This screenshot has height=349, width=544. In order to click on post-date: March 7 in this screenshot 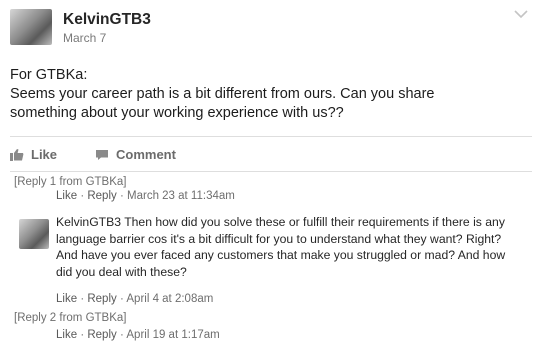, I will do `click(84, 38)`.